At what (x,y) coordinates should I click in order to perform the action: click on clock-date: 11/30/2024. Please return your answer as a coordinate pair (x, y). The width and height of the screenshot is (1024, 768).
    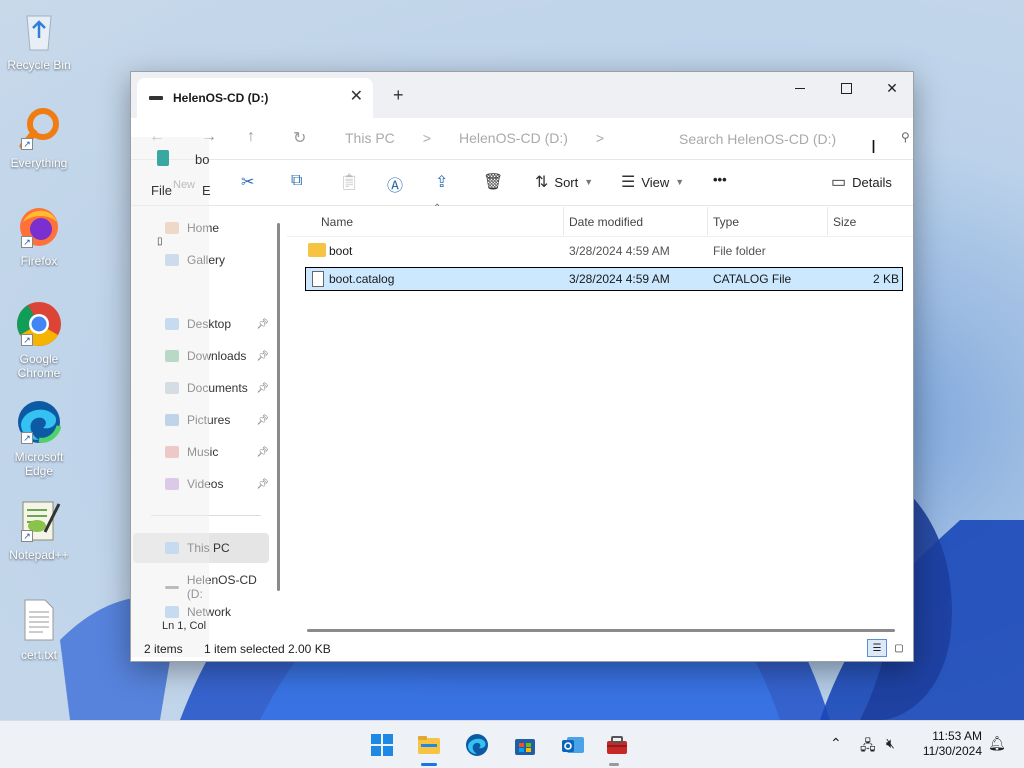
    Looking at the image, I should click on (952, 751).